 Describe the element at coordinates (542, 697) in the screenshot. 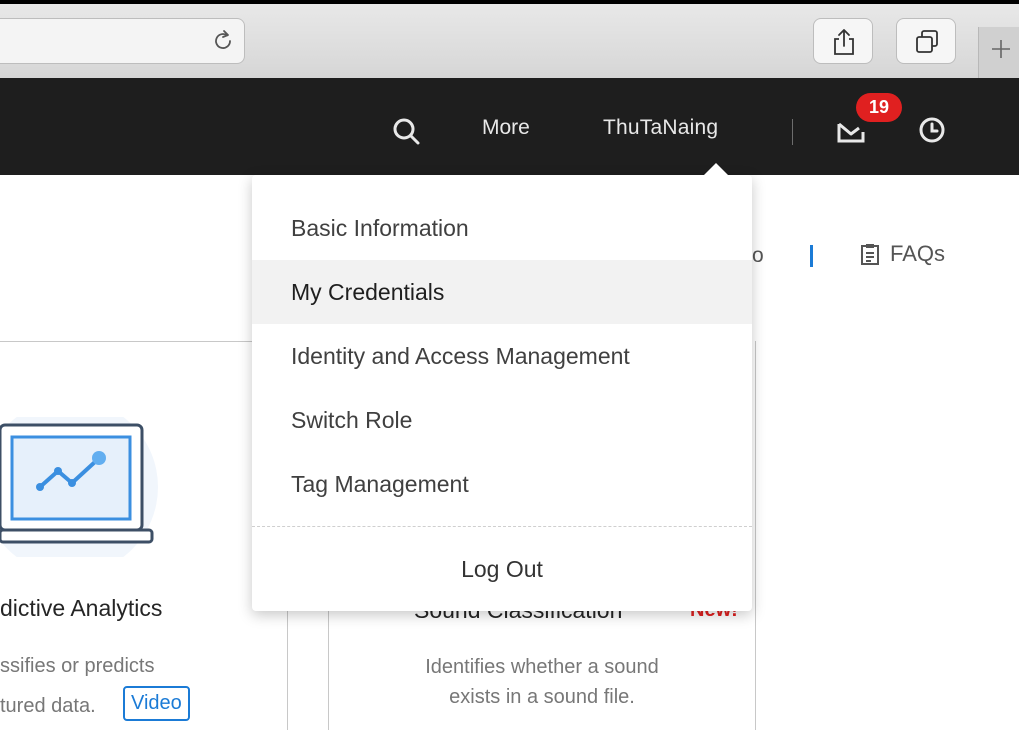

I see `card-description: exists in a sound file.` at that location.